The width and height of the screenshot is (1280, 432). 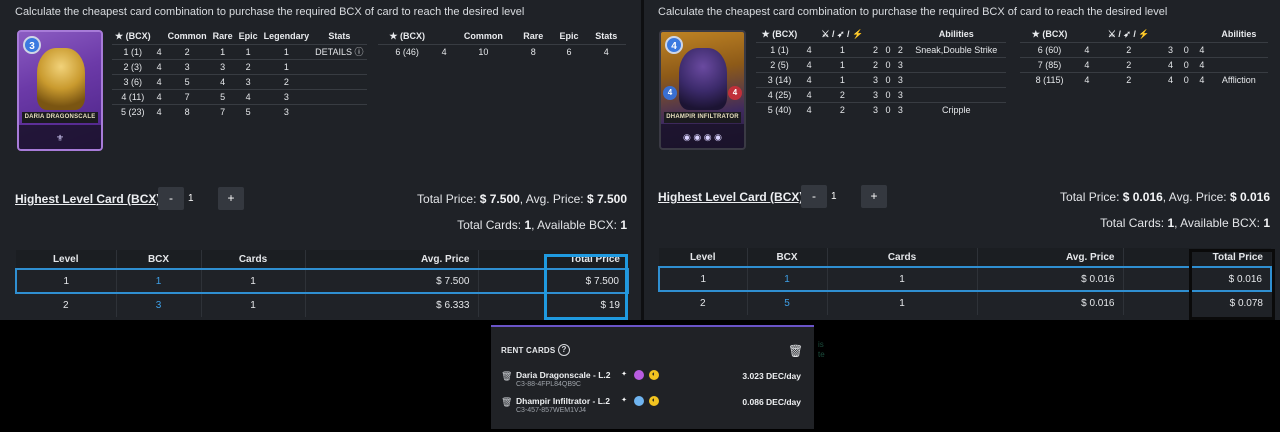 I want to click on unit-type-icon: ✦, so click(x=624, y=400).